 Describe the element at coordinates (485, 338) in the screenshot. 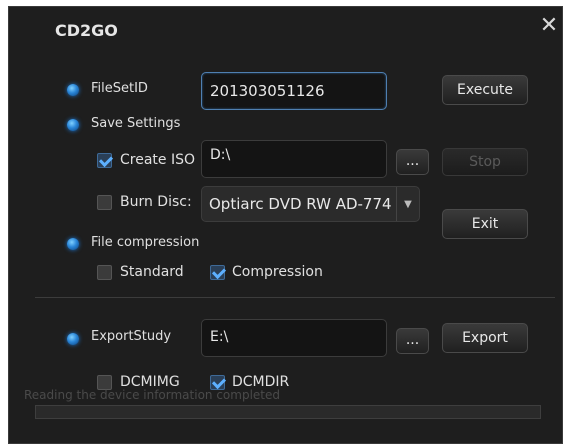

I see `export-button: Export` at that location.